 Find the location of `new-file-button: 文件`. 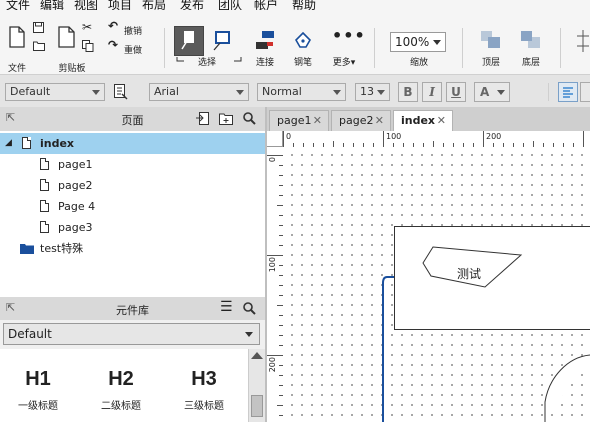

new-file-button: 文件 is located at coordinates (17, 46).